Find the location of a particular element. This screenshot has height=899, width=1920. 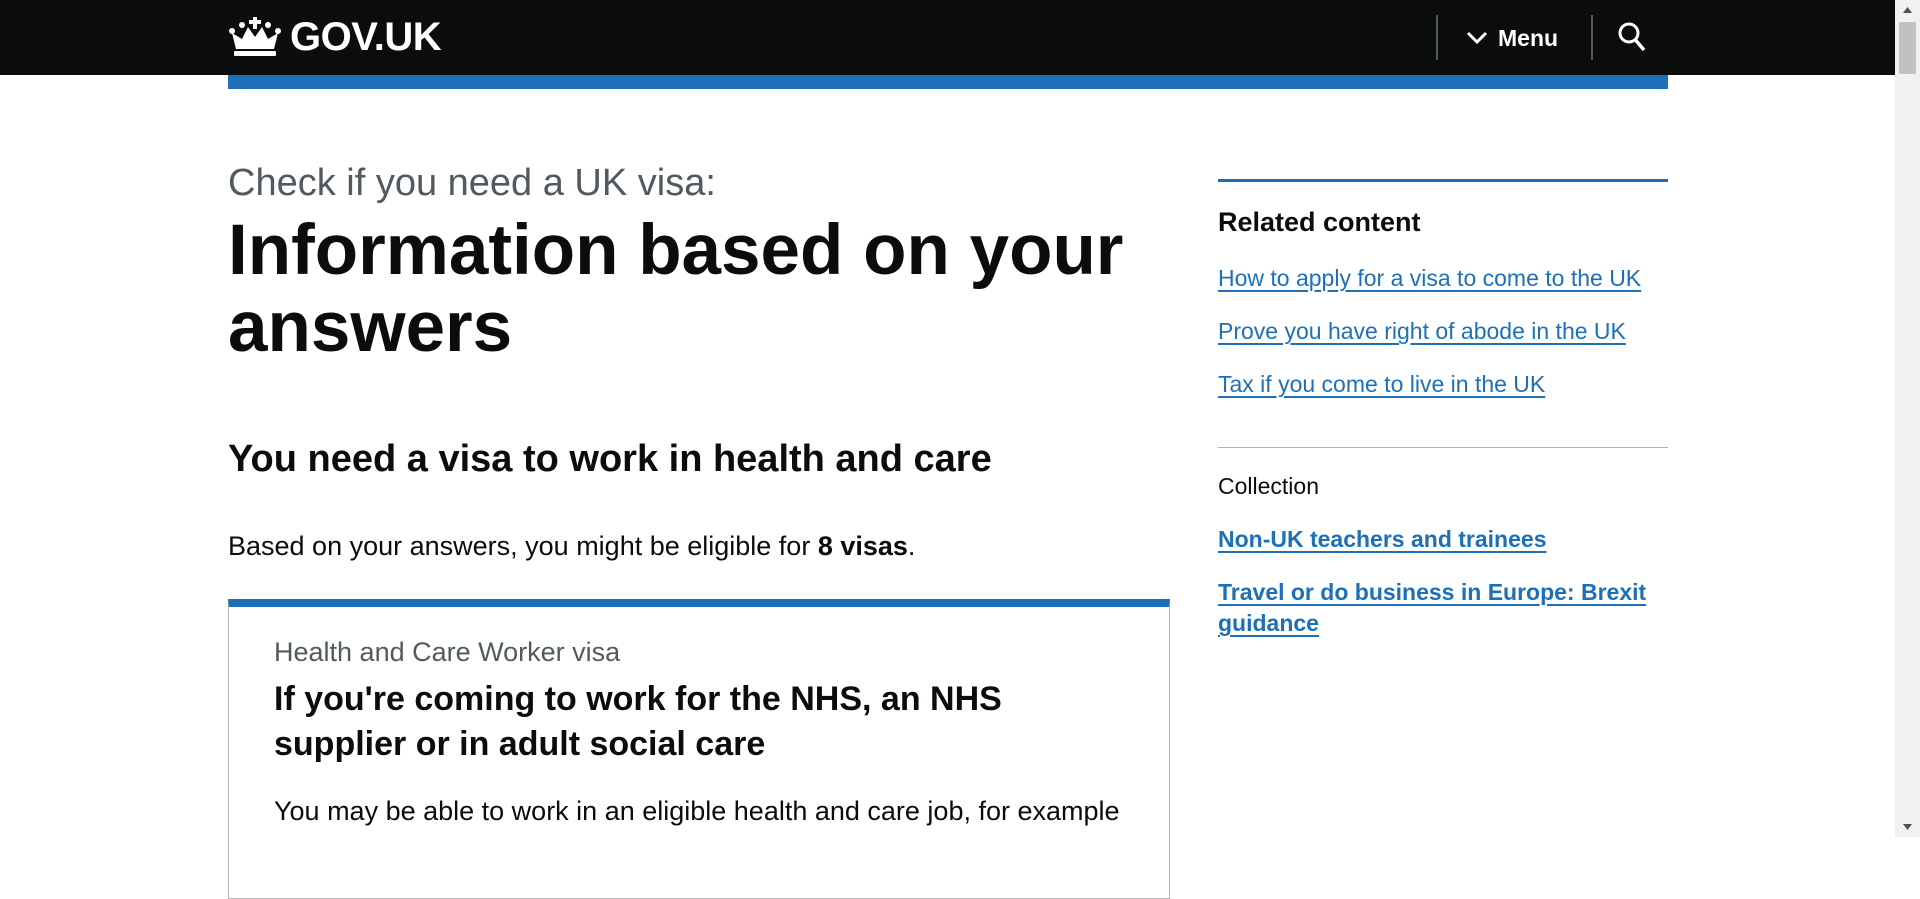

menu-label: Menu is located at coordinates (1528, 37).